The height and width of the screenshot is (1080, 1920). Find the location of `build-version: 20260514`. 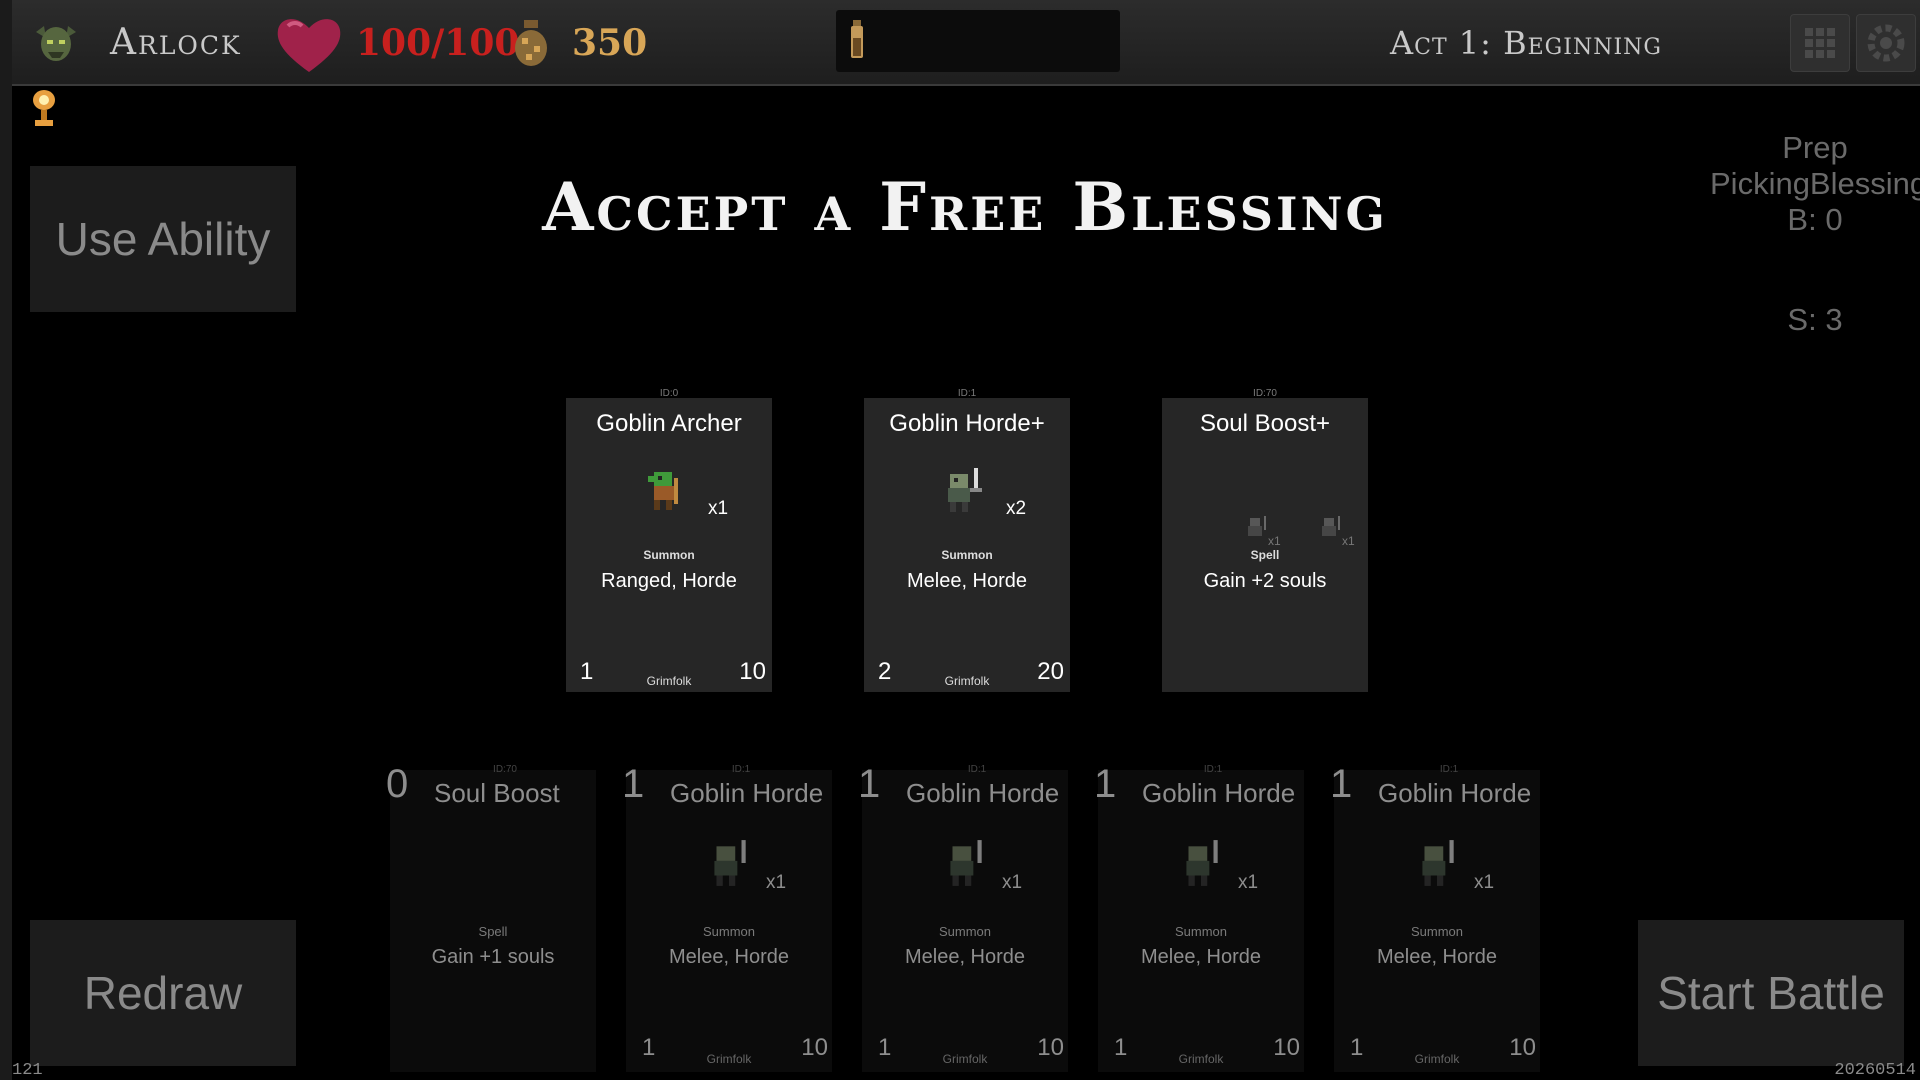

build-version: 20260514 is located at coordinates (1875, 1070).